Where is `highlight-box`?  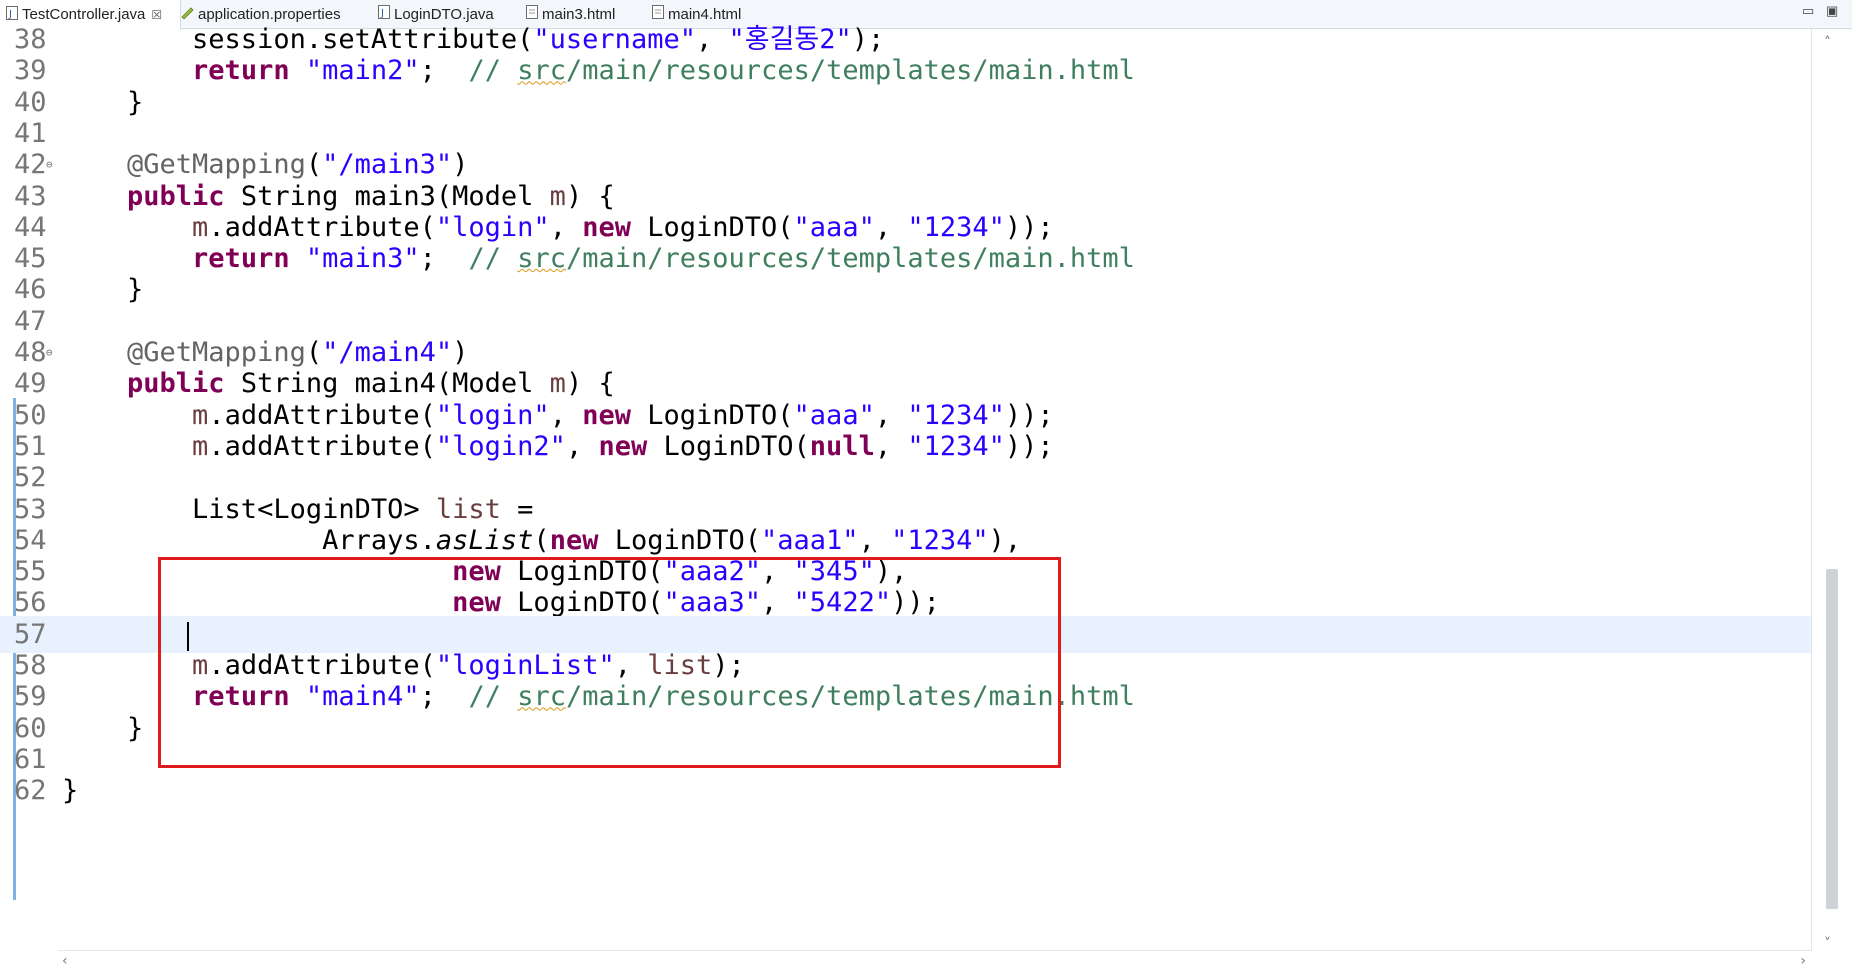
highlight-box is located at coordinates (609, 662).